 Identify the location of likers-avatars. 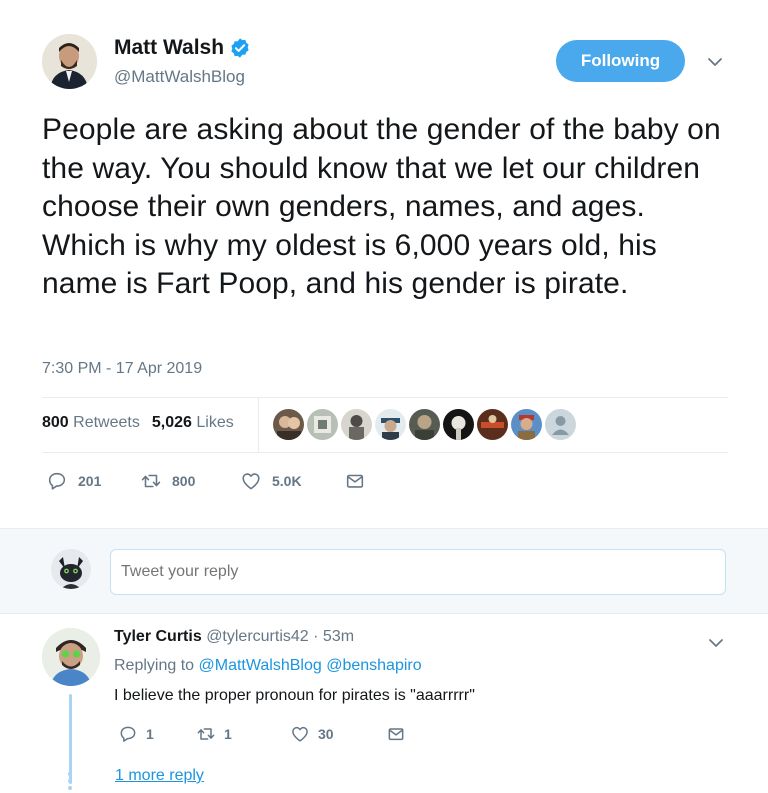
(424, 424).